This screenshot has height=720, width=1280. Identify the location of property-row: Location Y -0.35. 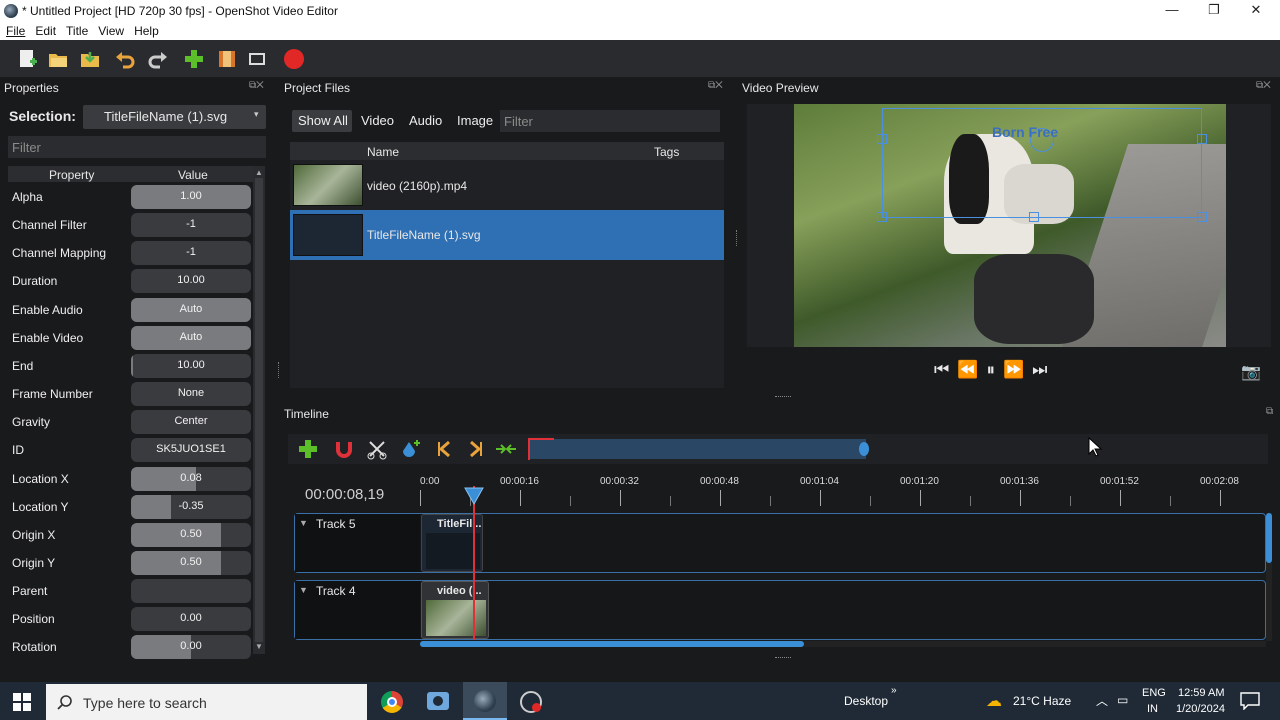
(130, 507).